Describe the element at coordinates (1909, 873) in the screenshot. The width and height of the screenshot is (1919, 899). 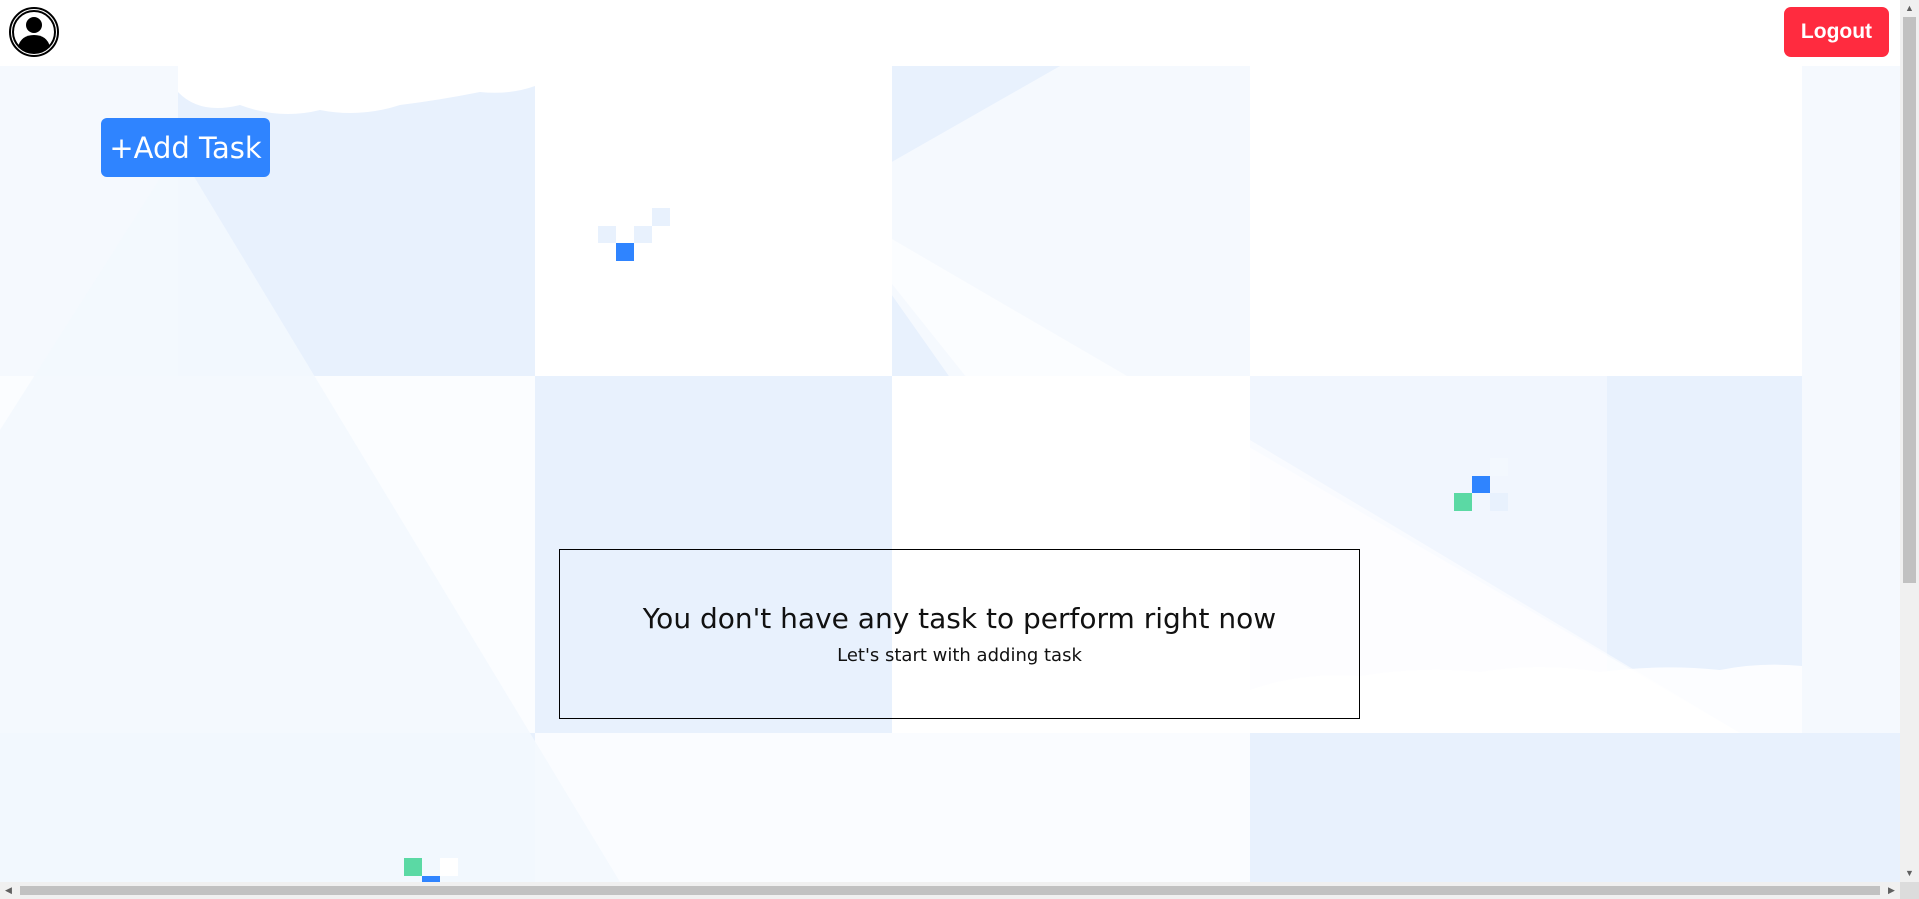
I see `scroll-down-arrow-icon: ▼` at that location.